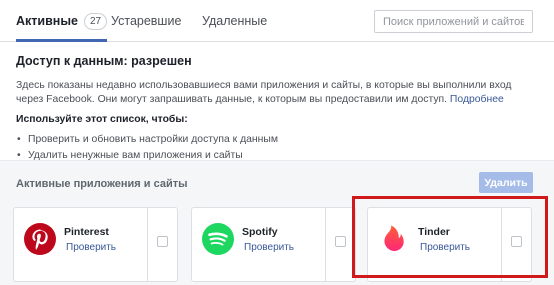  What do you see at coordinates (434, 232) in the screenshot?
I see `app-name: Tinder` at bounding box center [434, 232].